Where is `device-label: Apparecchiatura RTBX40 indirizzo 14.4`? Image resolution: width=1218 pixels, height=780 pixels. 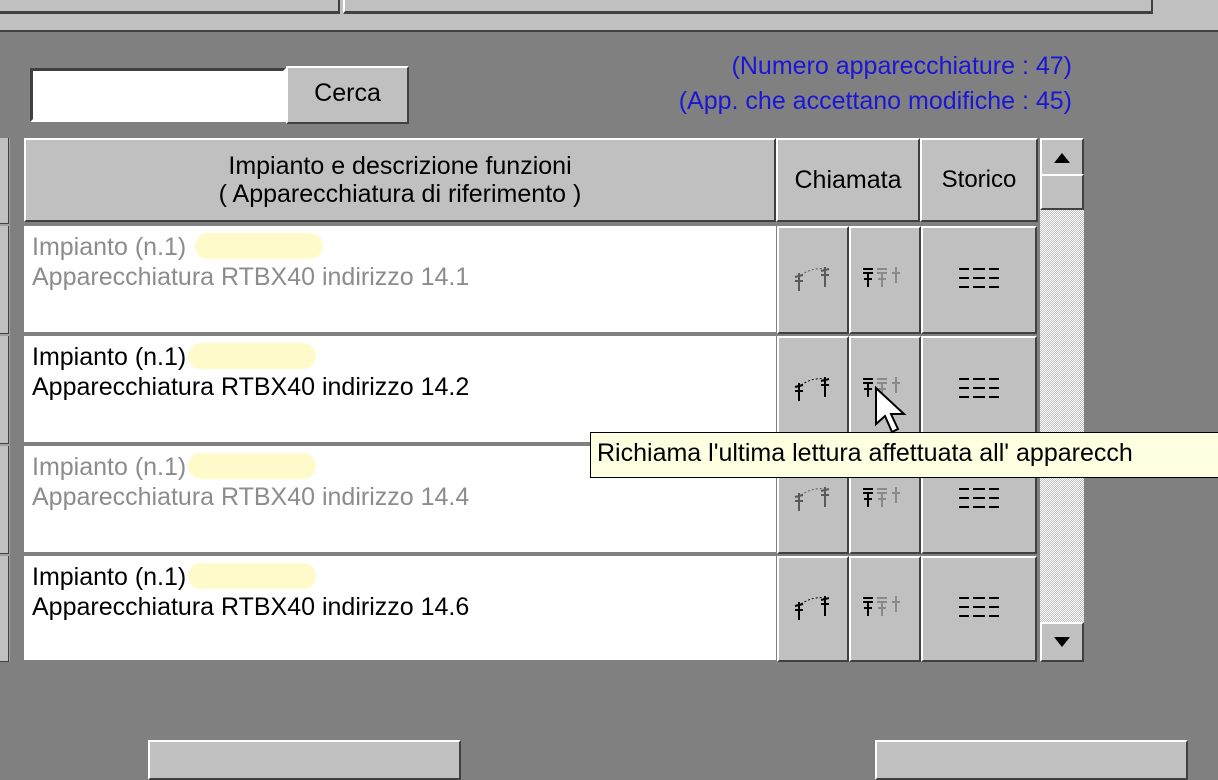 device-label: Apparecchiatura RTBX40 indirizzo 14.4 is located at coordinates (251, 497).